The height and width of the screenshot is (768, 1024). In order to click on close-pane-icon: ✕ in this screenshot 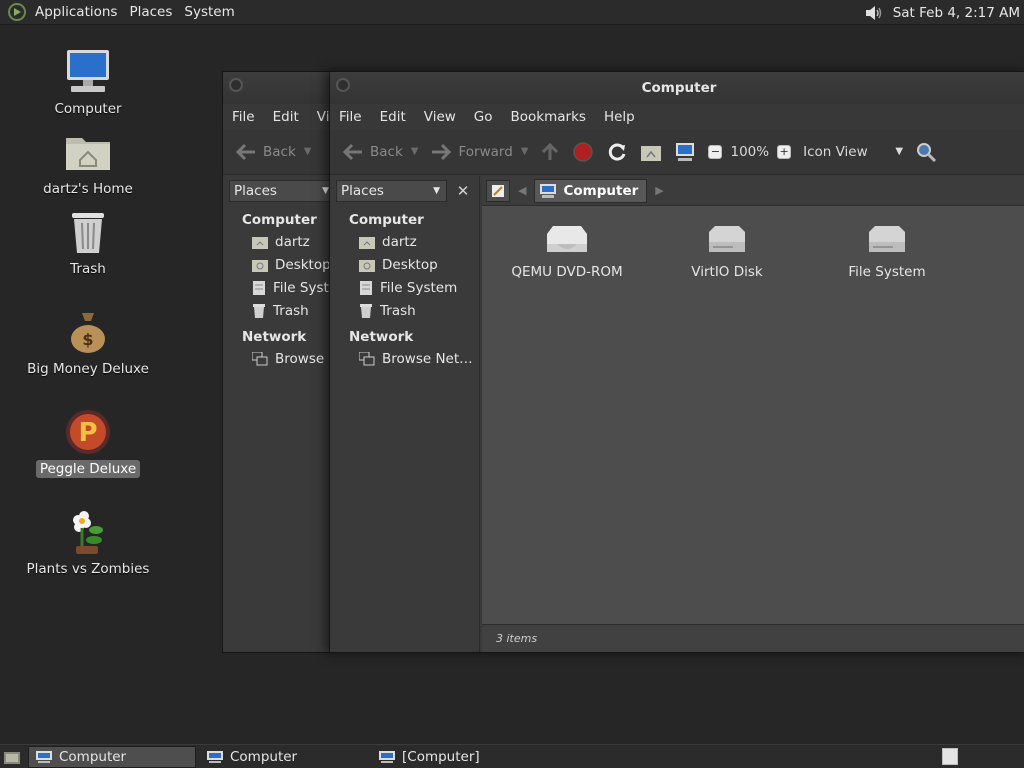, I will do `click(463, 191)`.